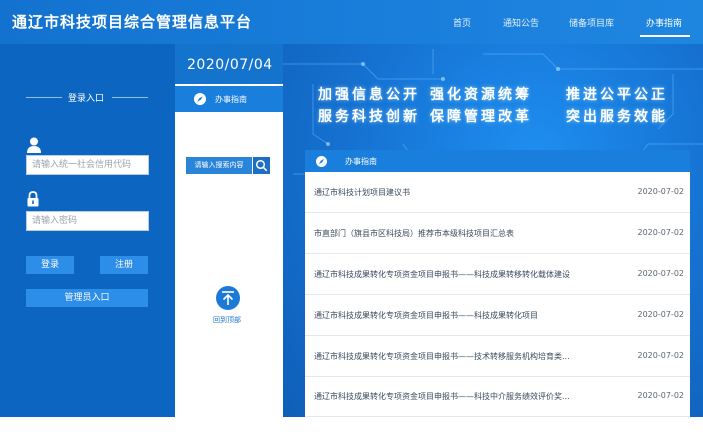  Describe the element at coordinates (369, 95) in the screenshot. I see `slogan-1: 加强信息公开` at that location.